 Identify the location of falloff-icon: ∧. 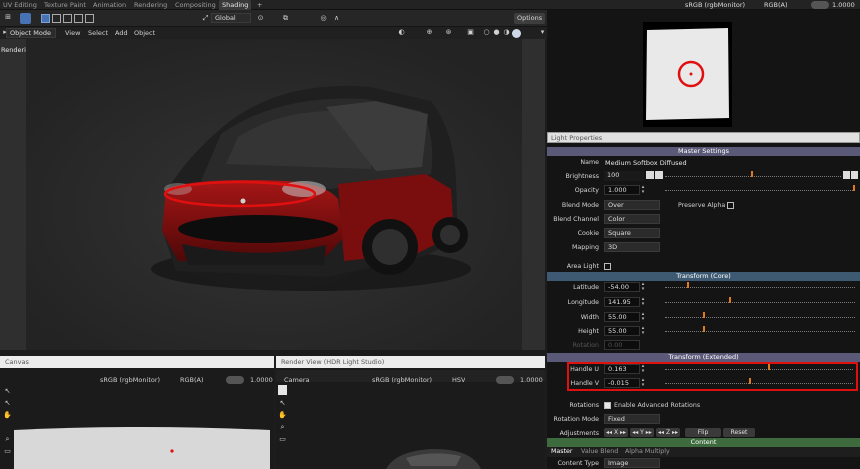
(336, 18).